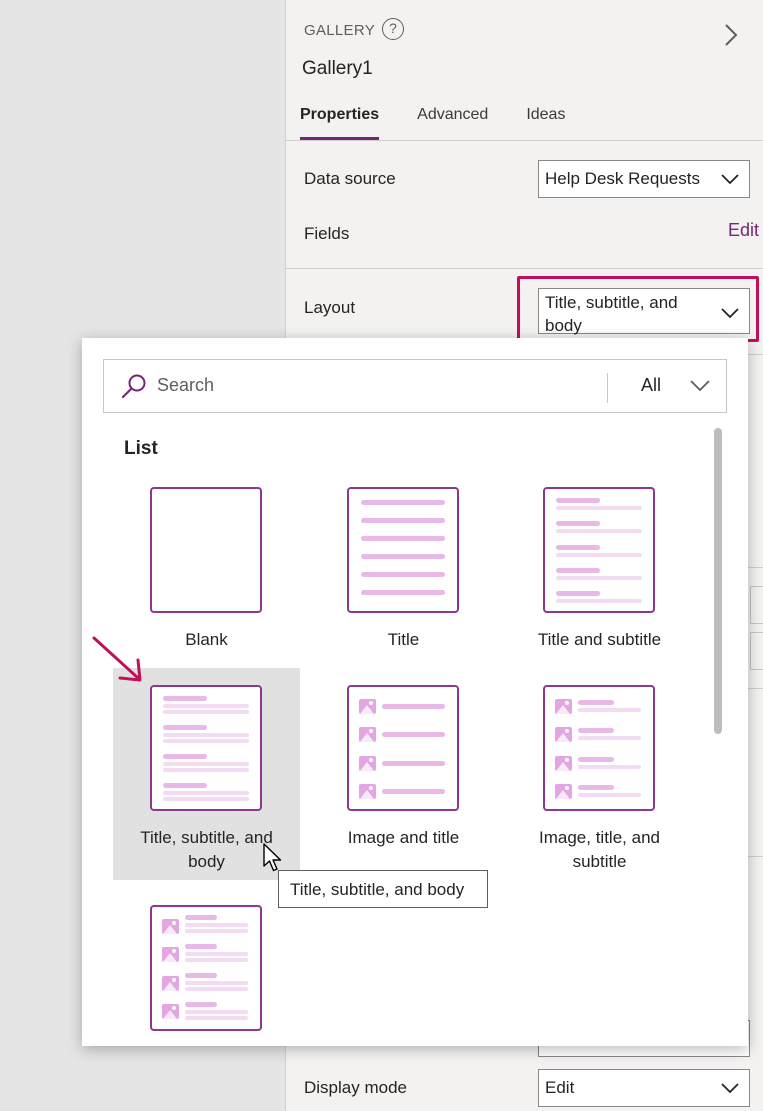  I want to click on layout-option-label: Image and title, so click(403, 837).